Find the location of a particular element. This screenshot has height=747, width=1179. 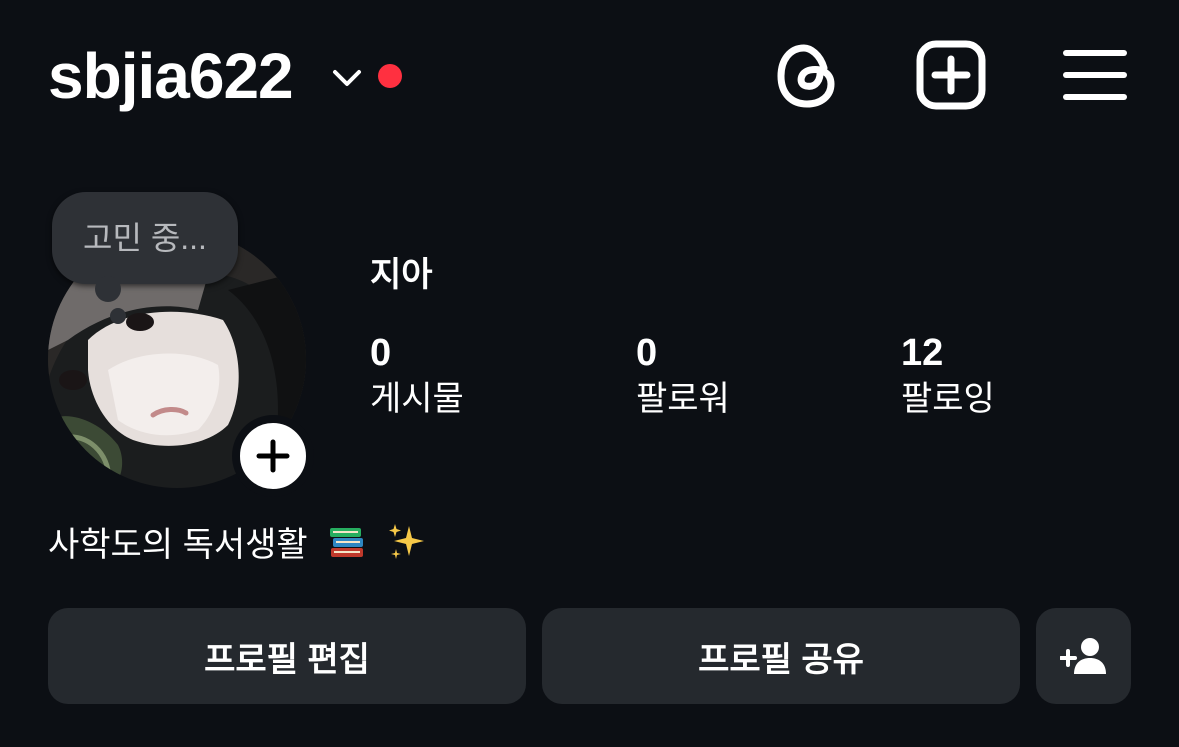

stat-followers: 0 팔로워 is located at coordinates (683, 375).